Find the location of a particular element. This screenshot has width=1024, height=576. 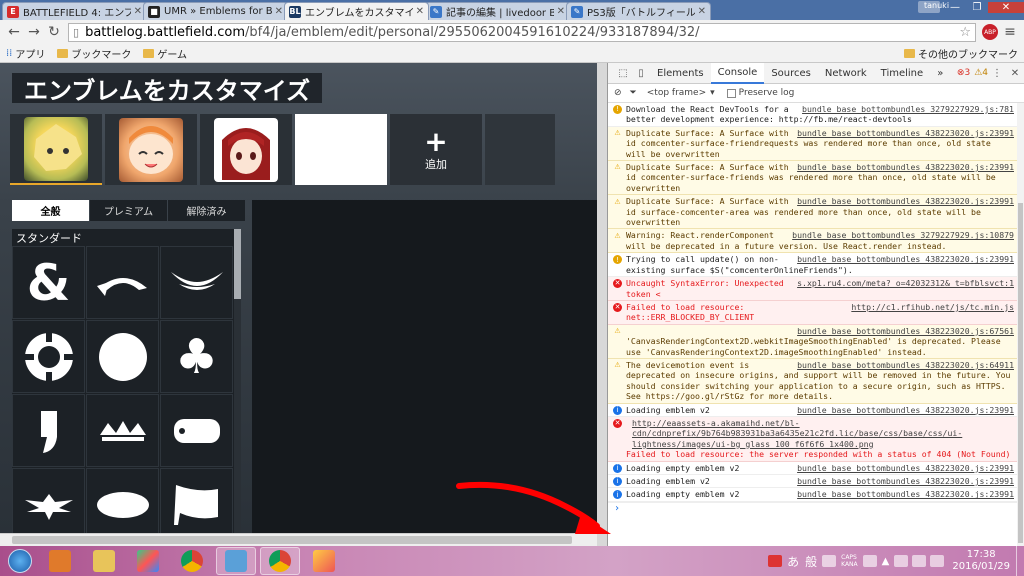

emblem-slot-selected-blank is located at coordinates (341, 149).